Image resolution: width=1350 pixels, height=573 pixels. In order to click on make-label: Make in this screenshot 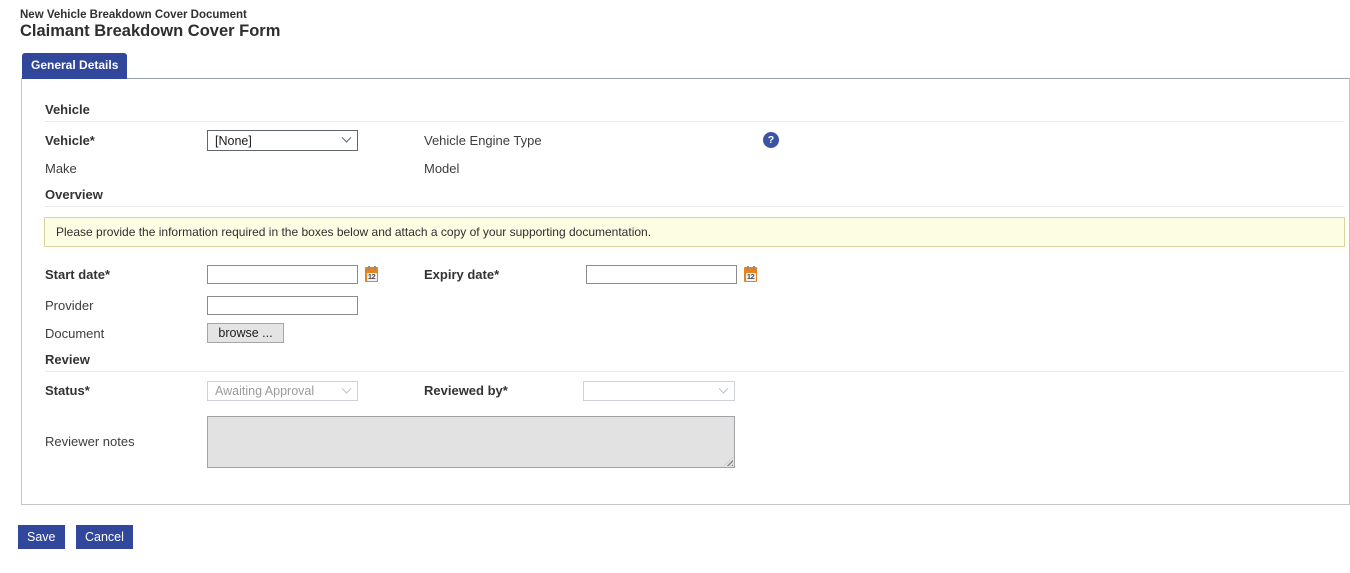, I will do `click(61, 168)`.